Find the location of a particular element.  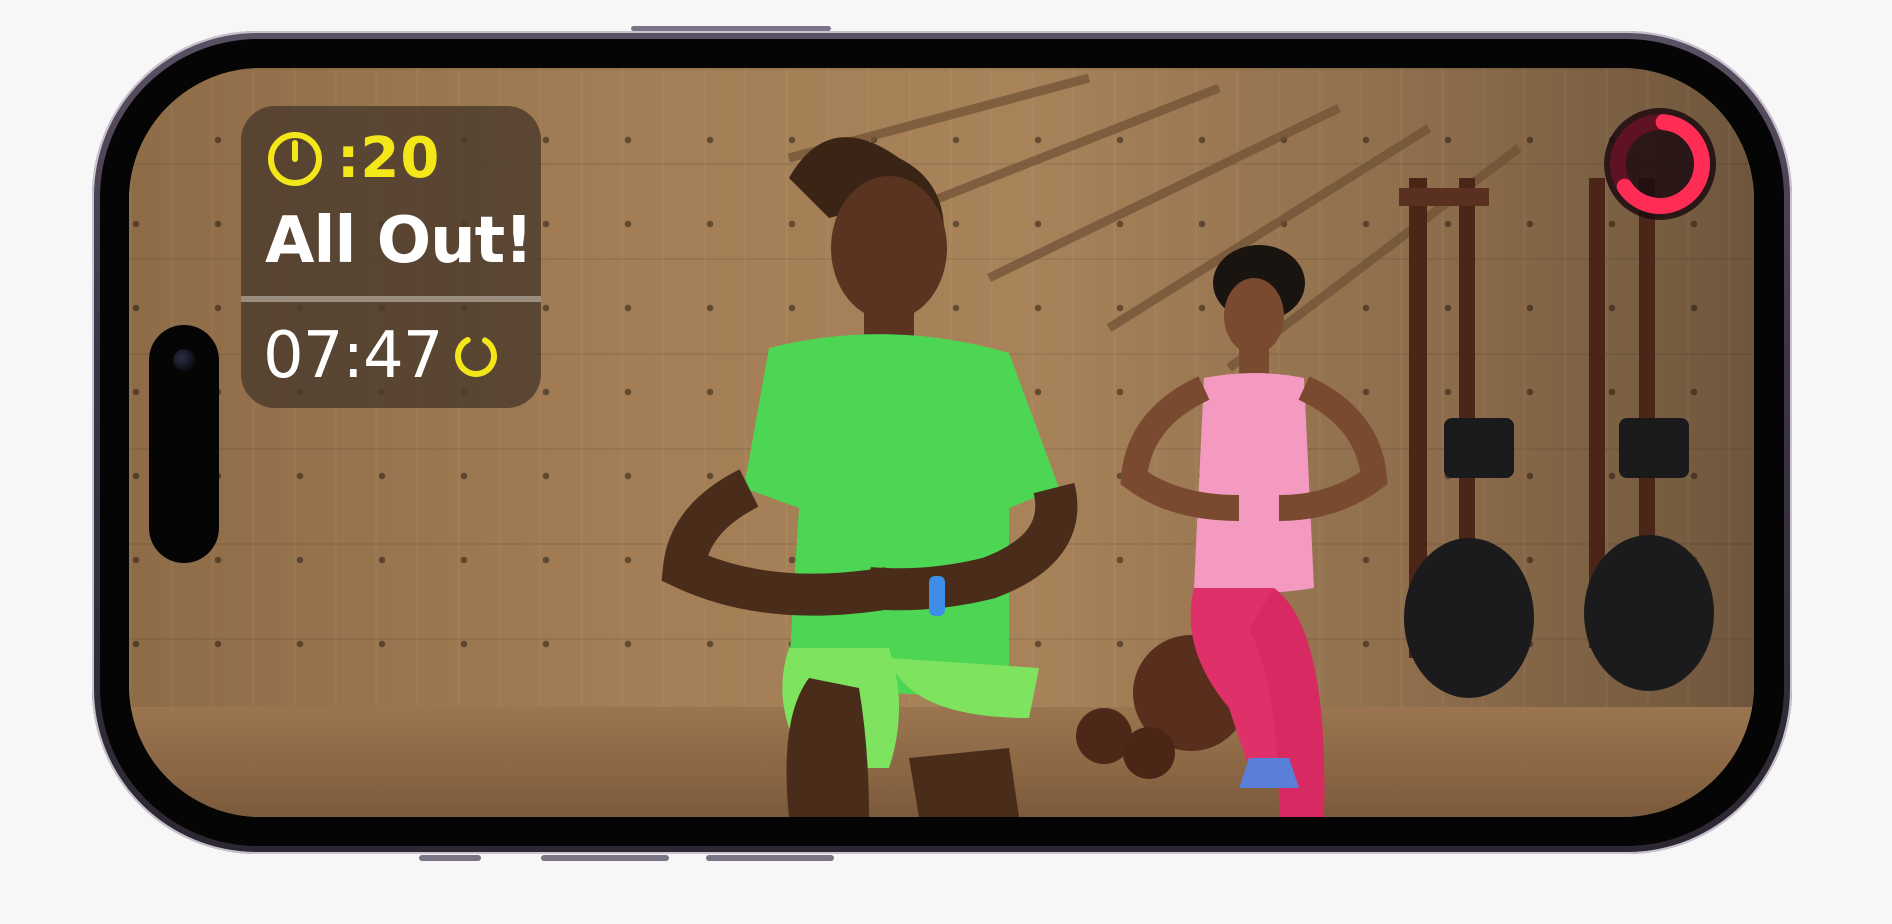

dynamic-island is located at coordinates (184, 444).